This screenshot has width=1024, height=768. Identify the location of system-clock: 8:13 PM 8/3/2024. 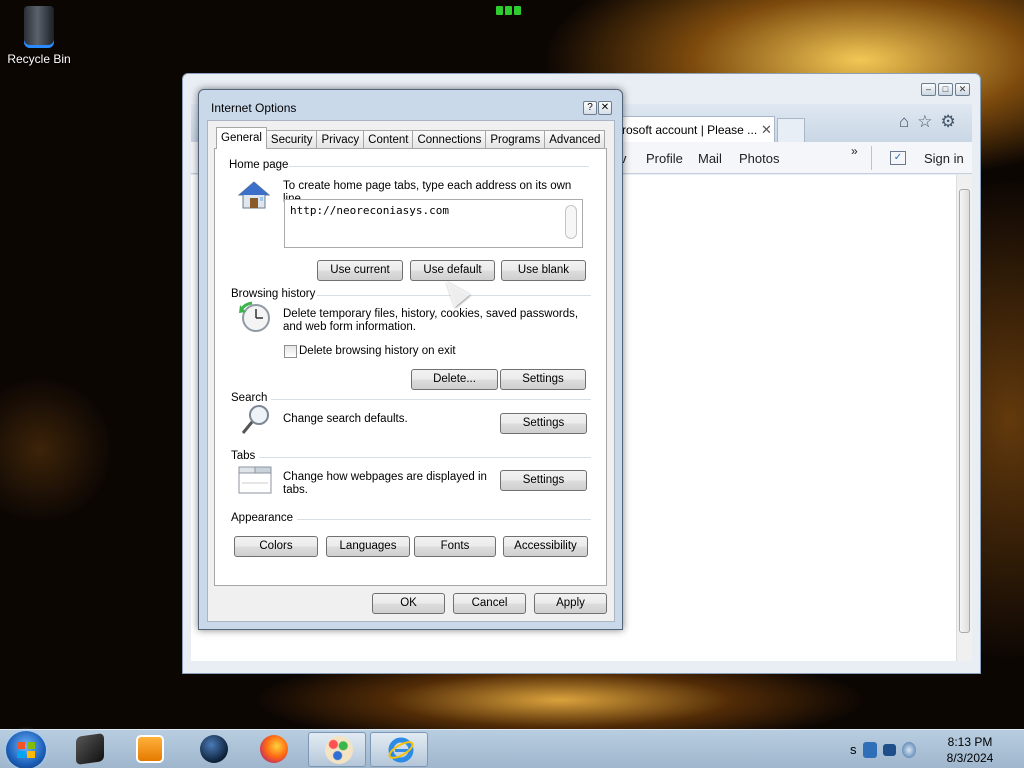
(970, 750).